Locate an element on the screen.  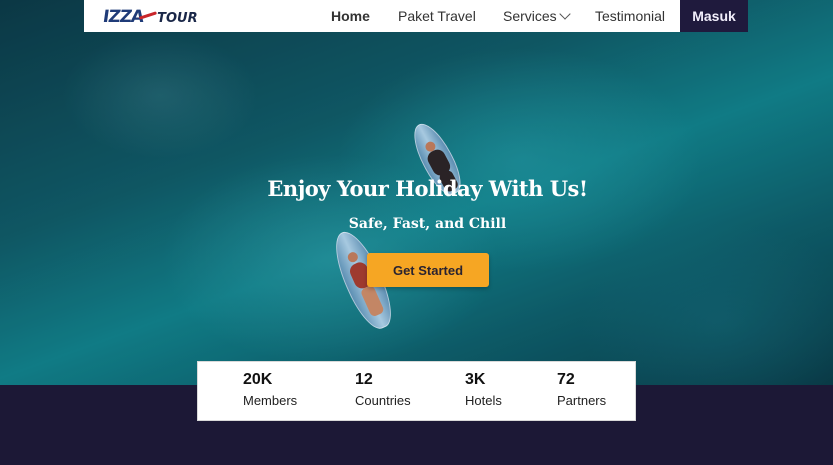
stat-hotels: 3K Hotels is located at coordinates (483, 389).